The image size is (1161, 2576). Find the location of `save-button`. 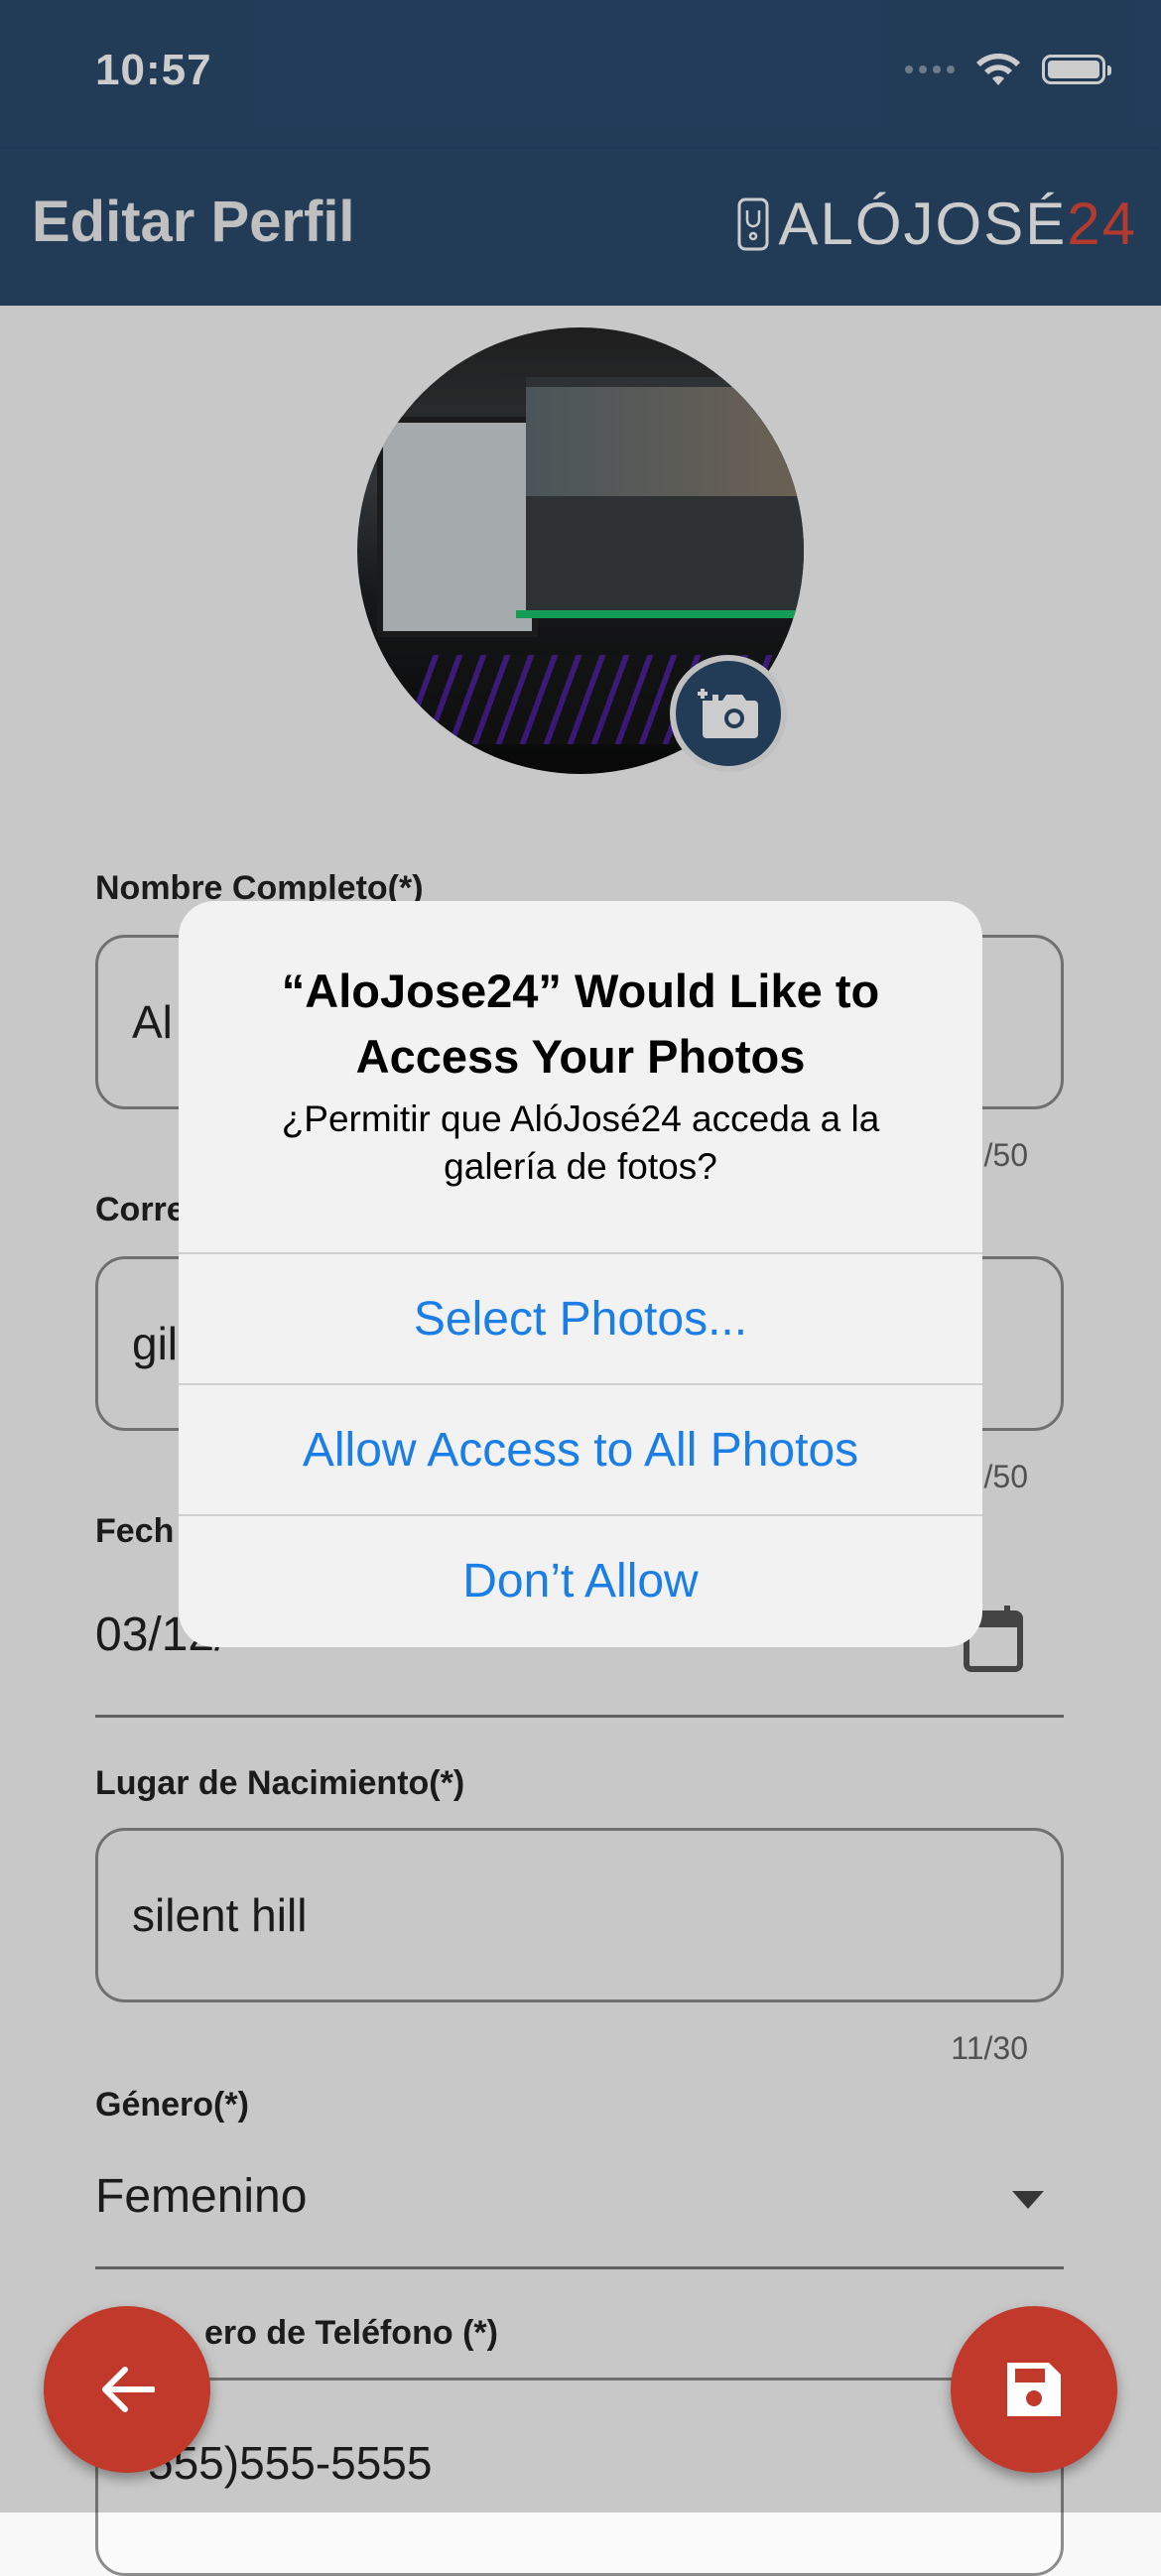

save-button is located at coordinates (1034, 2390).